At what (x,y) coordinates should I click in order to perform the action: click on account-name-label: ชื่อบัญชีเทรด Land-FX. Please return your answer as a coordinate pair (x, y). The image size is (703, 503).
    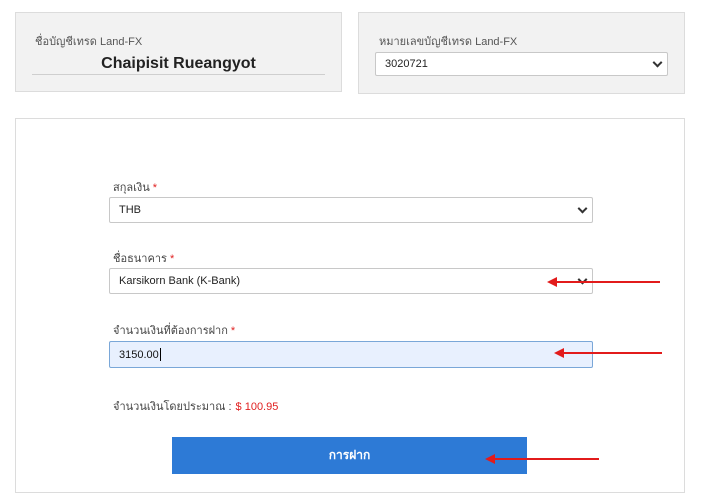
    Looking at the image, I should click on (89, 42).